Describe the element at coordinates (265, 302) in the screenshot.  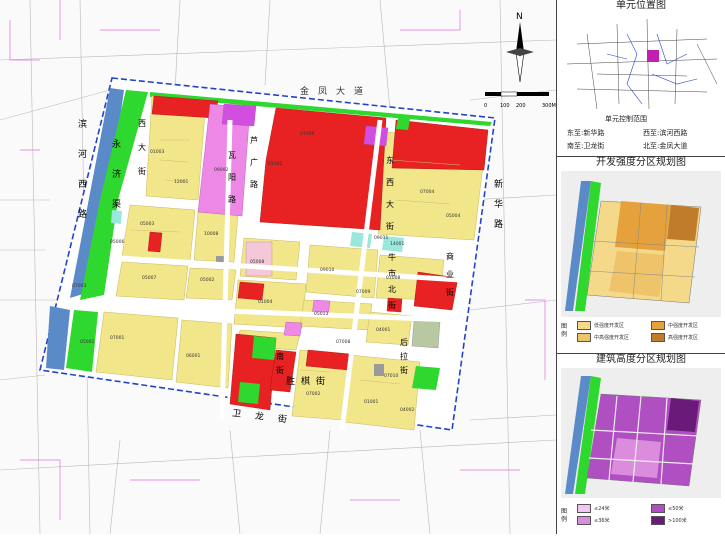
I see `parcel-code: 01004` at that location.